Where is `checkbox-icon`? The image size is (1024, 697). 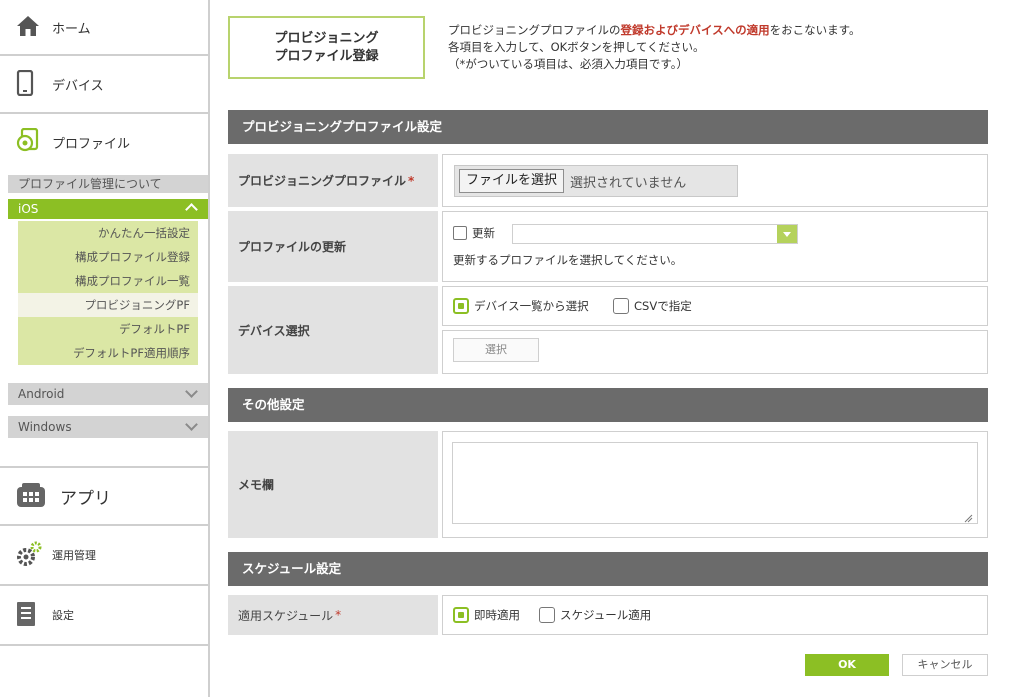
checkbox-icon is located at coordinates (460, 233).